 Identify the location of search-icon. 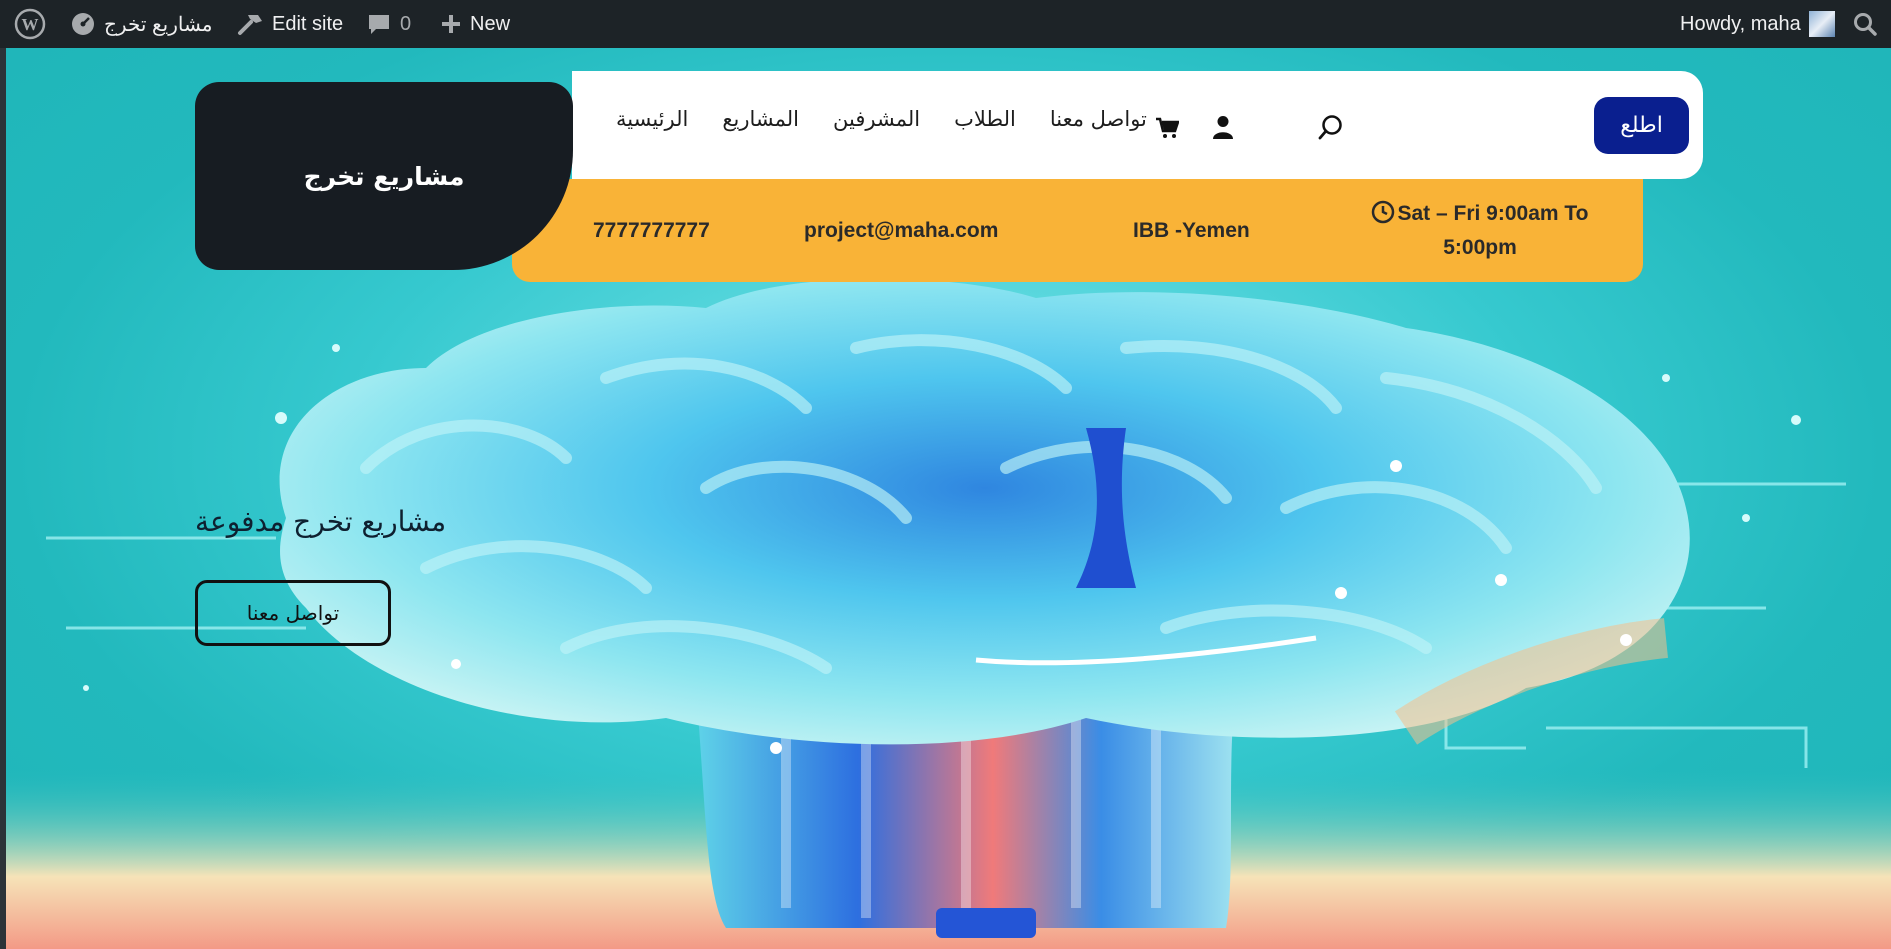
(1331, 127).